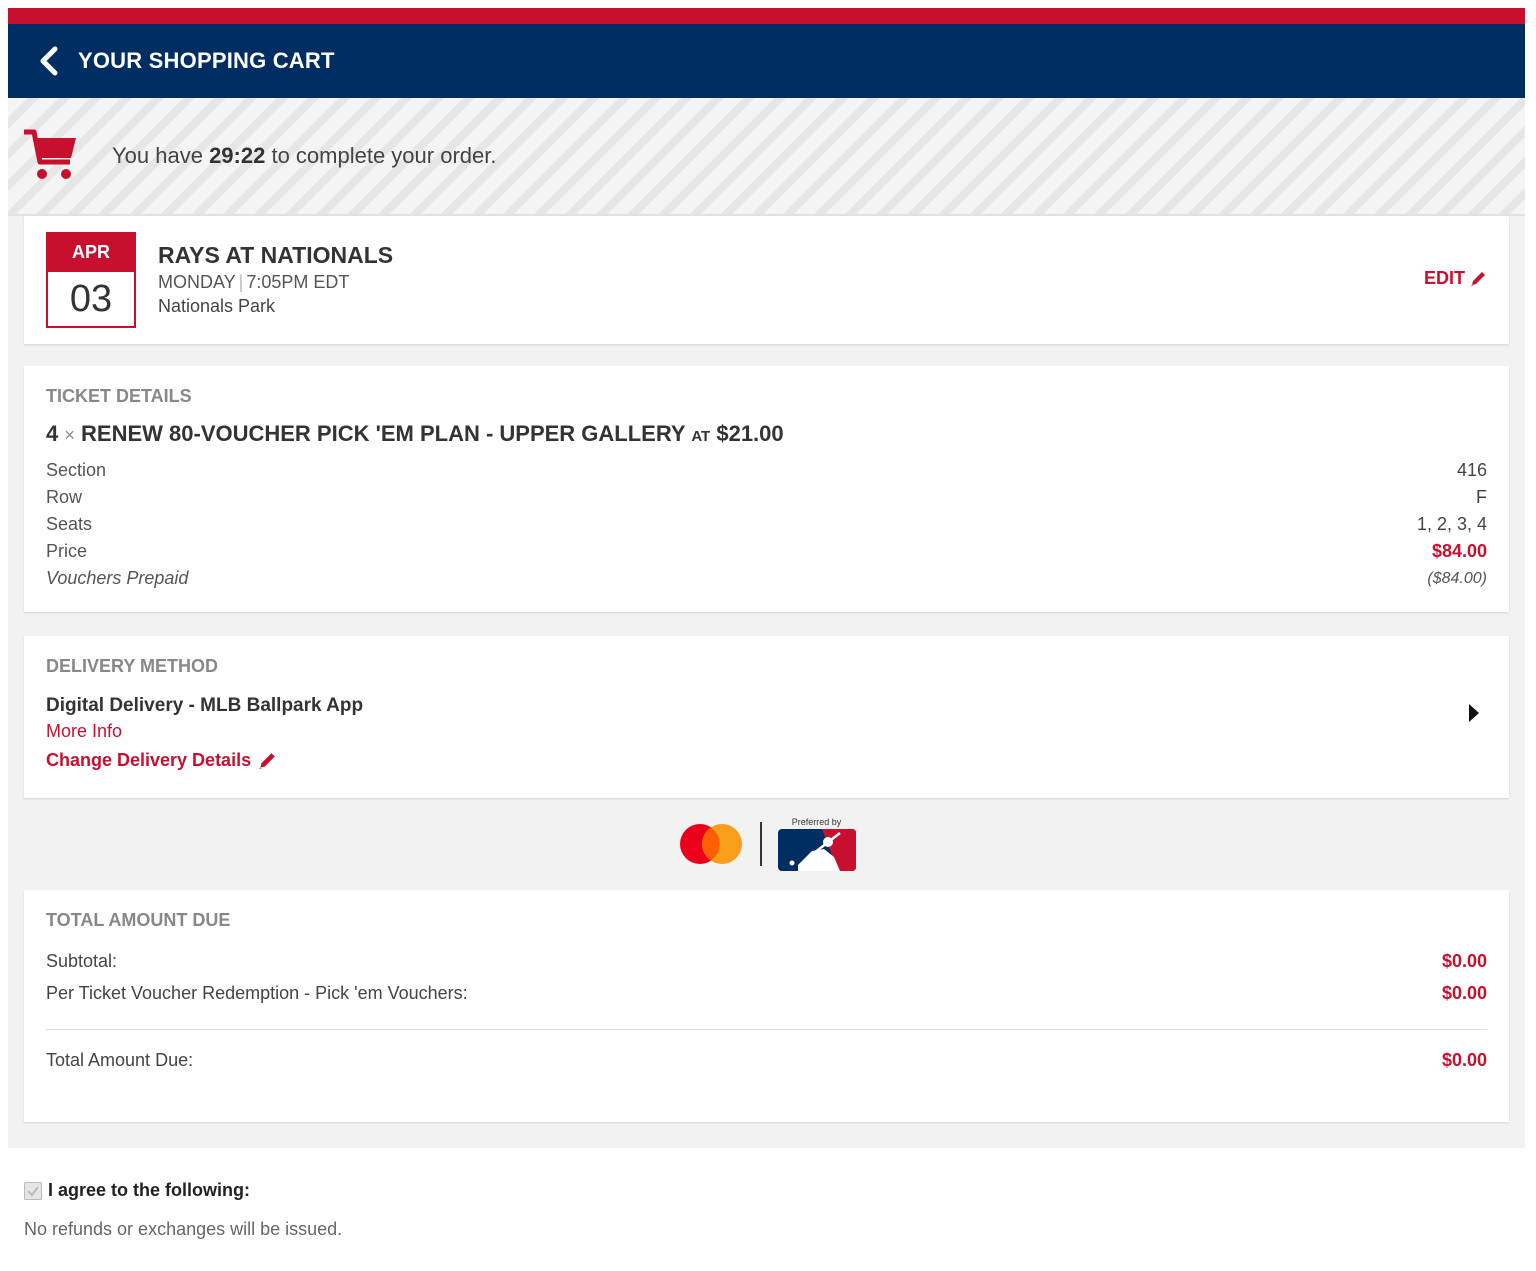 The width and height of the screenshot is (1536, 1271). I want to click on event-venue: Nationals Park, so click(217, 306).